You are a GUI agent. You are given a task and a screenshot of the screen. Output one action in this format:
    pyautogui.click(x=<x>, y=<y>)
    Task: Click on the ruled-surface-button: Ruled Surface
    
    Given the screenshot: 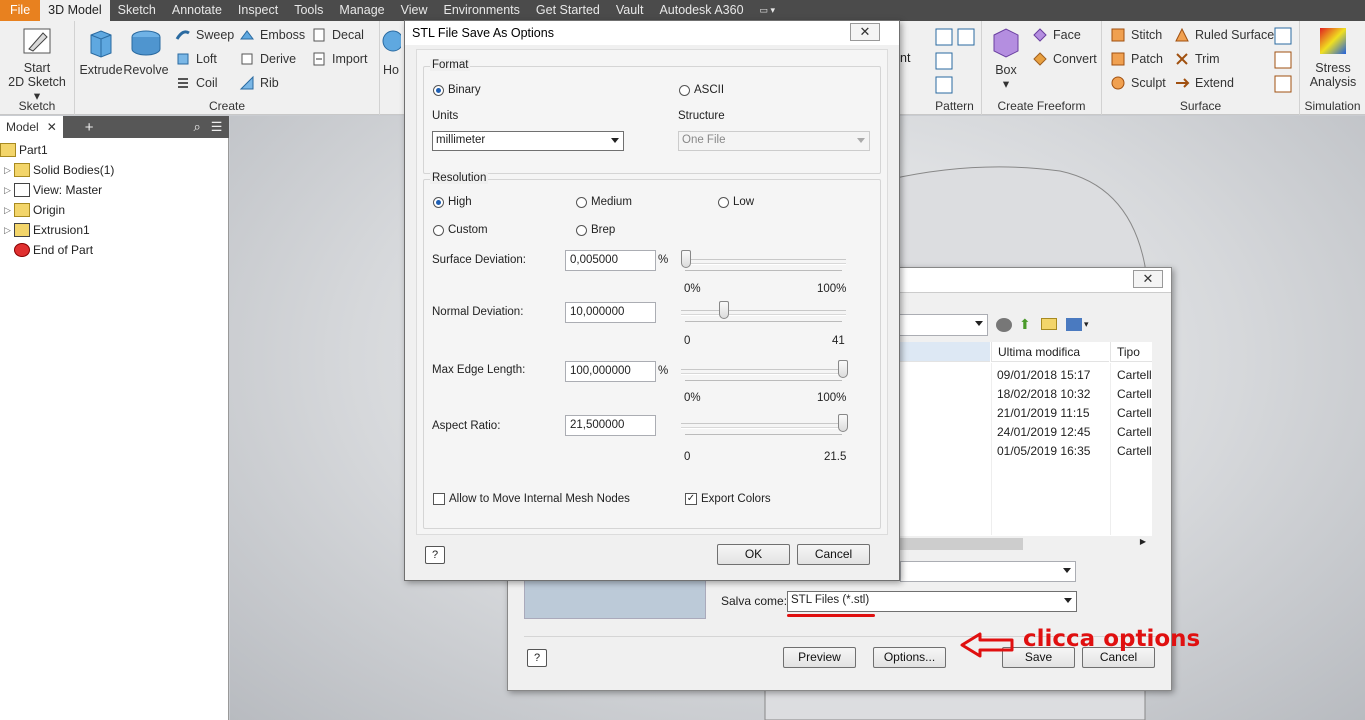 What is the action you would take?
    pyautogui.click(x=1224, y=35)
    